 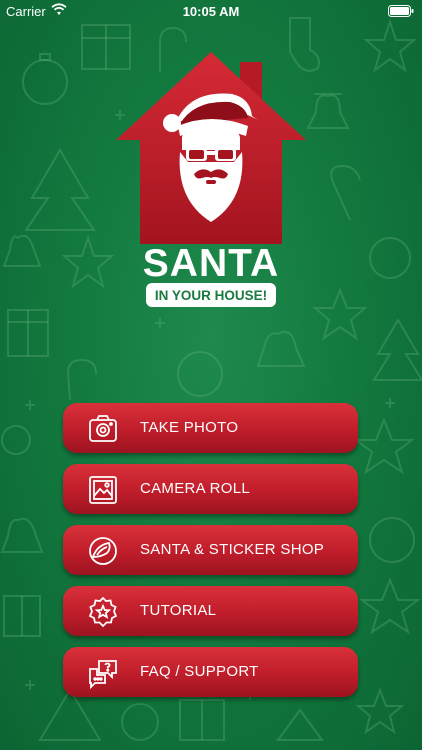 I want to click on tutorial-label: TUTORIAL, so click(x=178, y=610).